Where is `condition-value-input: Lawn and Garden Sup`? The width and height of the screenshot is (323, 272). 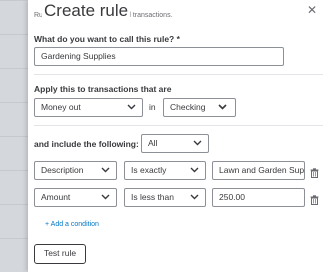
condition-value-input: Lawn and Garden Sup is located at coordinates (258, 170).